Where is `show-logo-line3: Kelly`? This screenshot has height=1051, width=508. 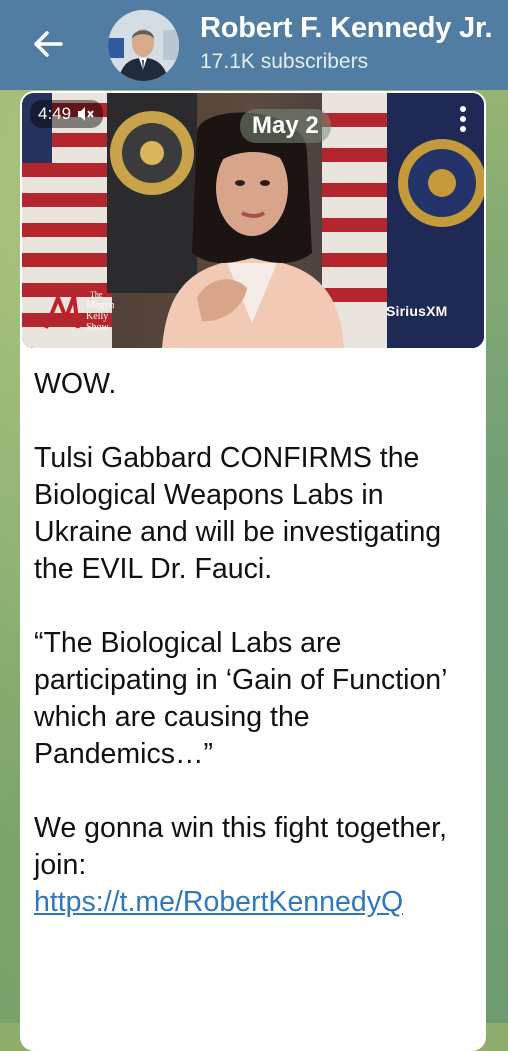 show-logo-line3: Kelly is located at coordinates (97, 316).